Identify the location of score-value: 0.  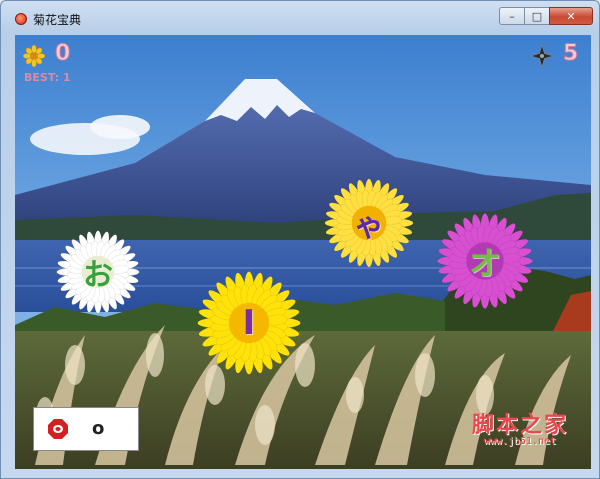
(62, 54).